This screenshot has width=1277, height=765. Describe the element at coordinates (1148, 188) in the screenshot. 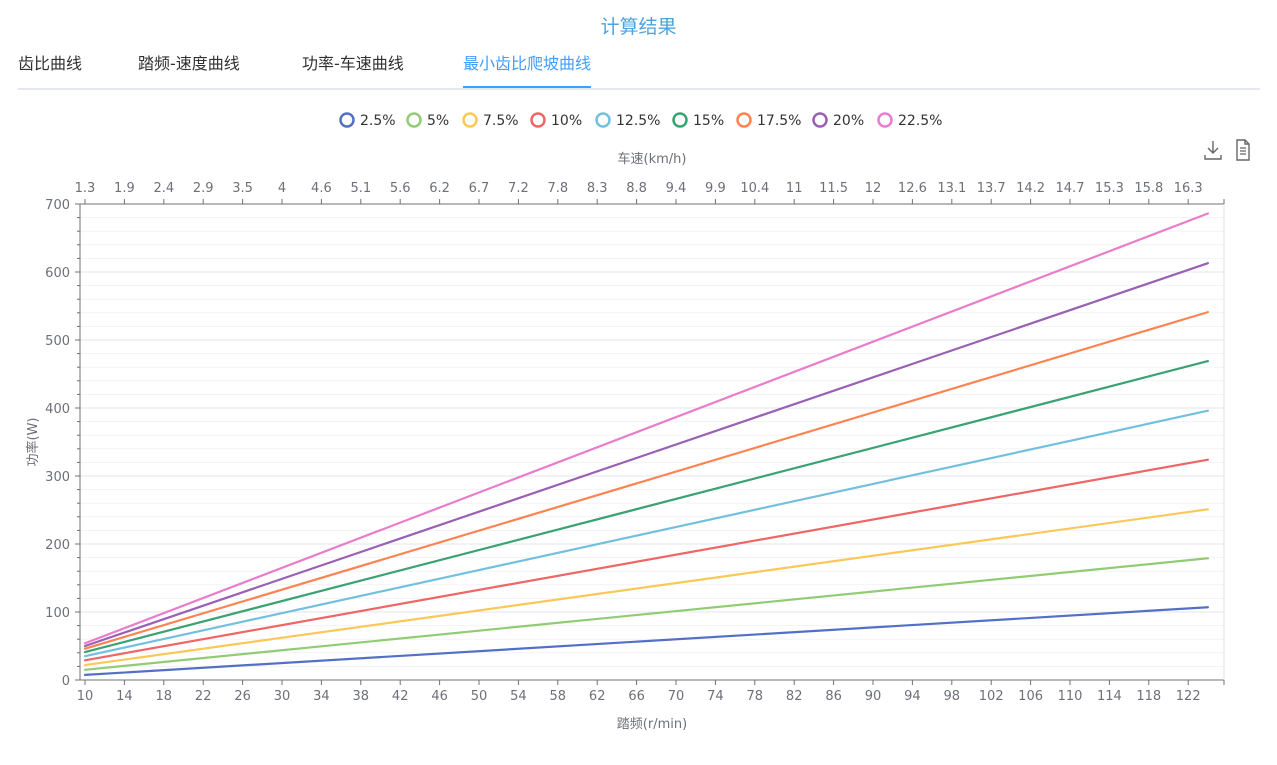

I see `x2-tick-label: 15.8` at that location.